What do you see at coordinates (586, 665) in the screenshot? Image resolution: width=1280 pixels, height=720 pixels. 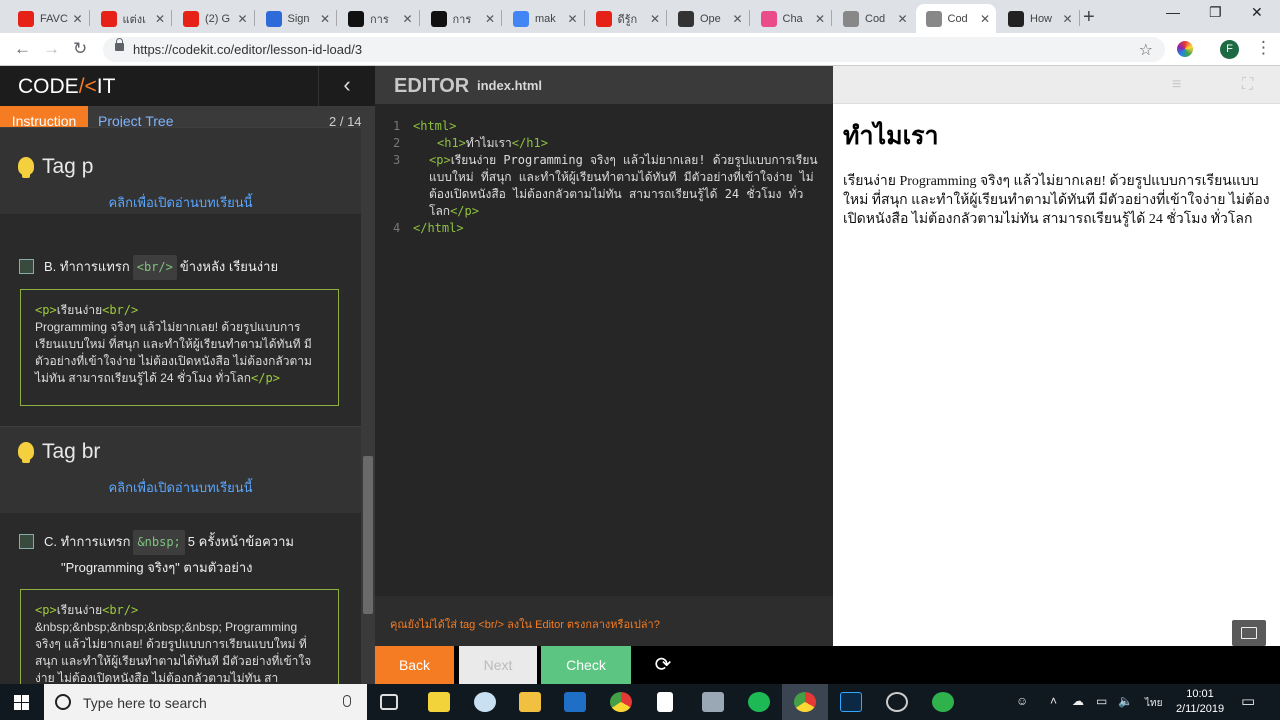 I see `check-button: Check` at bounding box center [586, 665].